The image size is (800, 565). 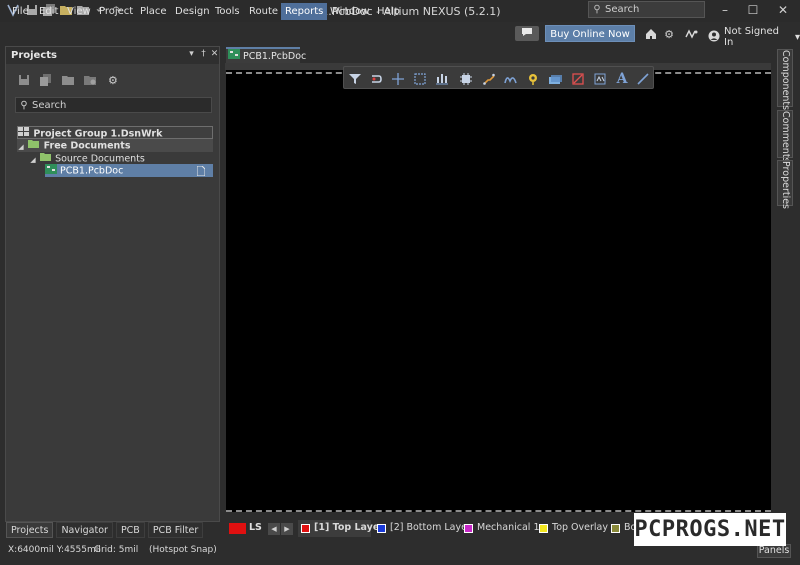 I want to click on panel-title: Projects, so click(x=34, y=55).